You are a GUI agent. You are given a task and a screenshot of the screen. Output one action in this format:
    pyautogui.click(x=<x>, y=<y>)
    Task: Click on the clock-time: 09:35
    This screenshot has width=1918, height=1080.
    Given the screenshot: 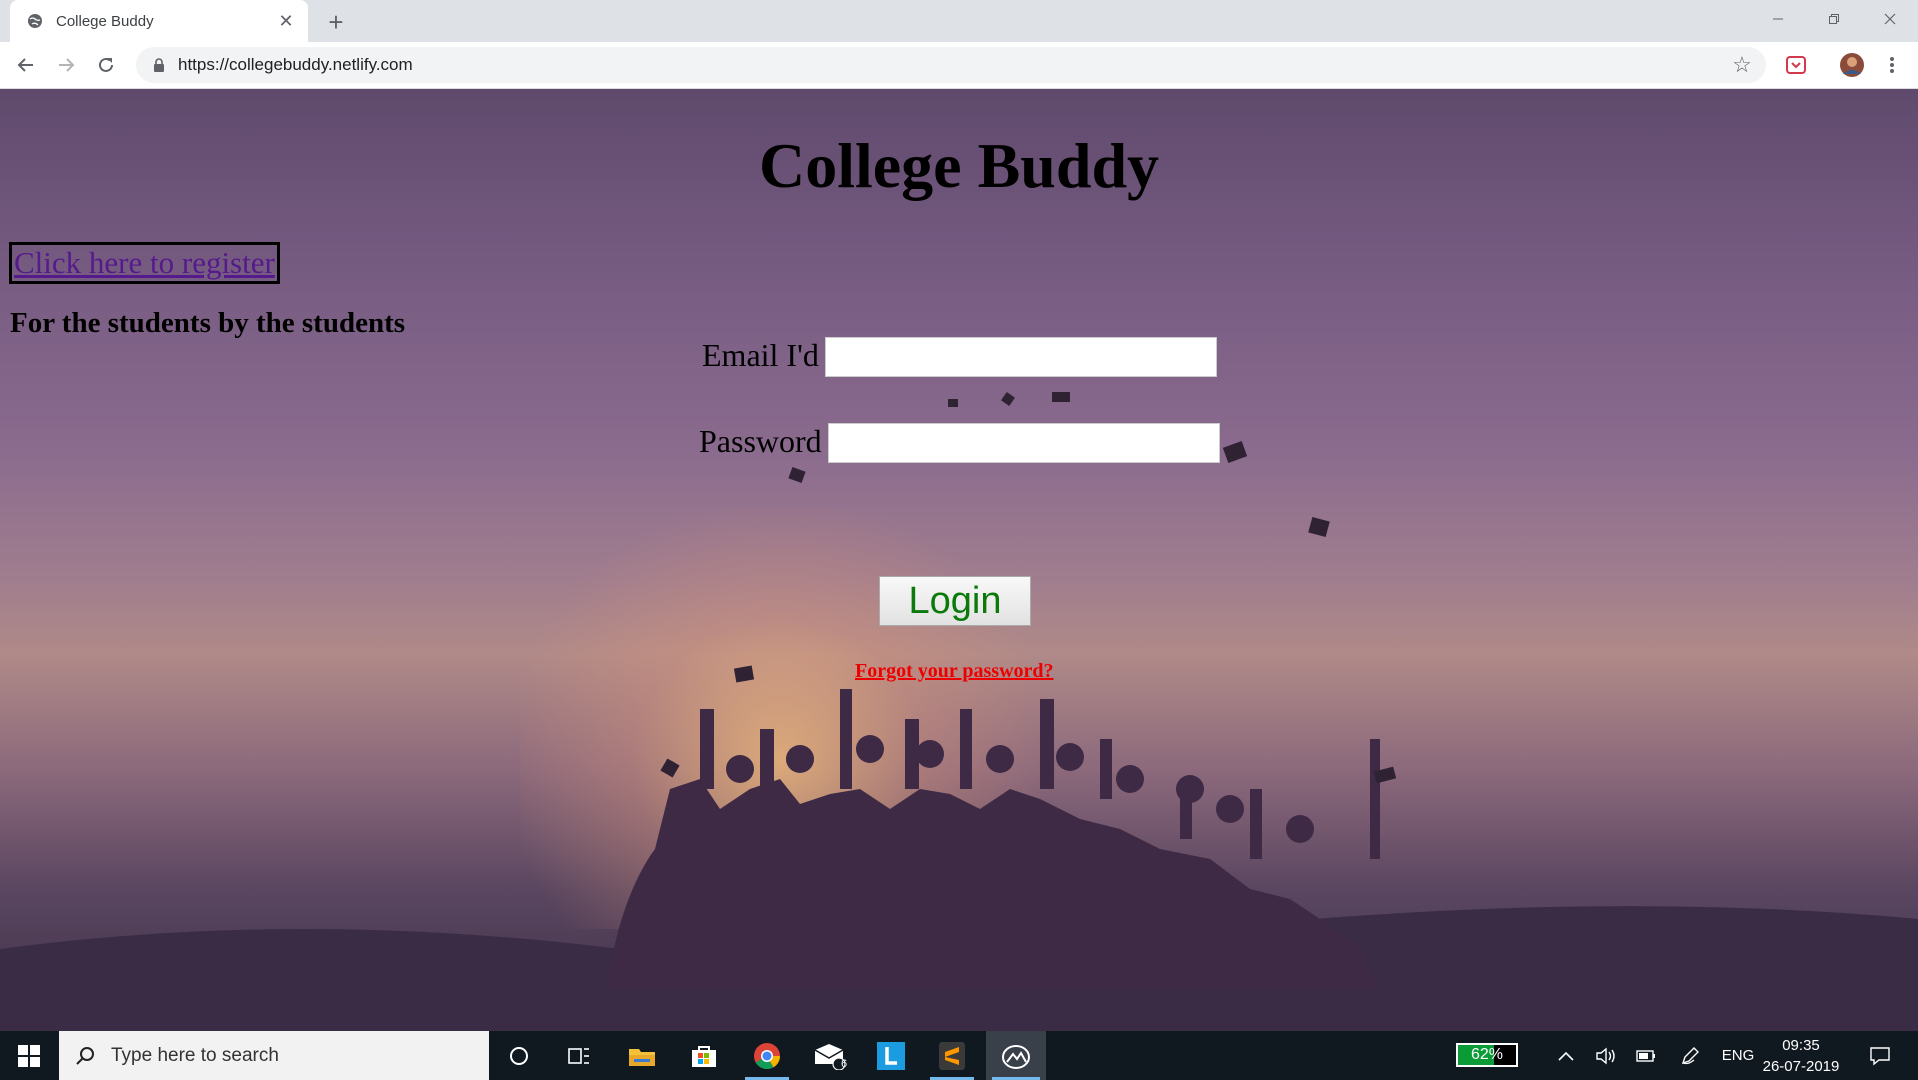 What is the action you would take?
    pyautogui.click(x=1801, y=1045)
    